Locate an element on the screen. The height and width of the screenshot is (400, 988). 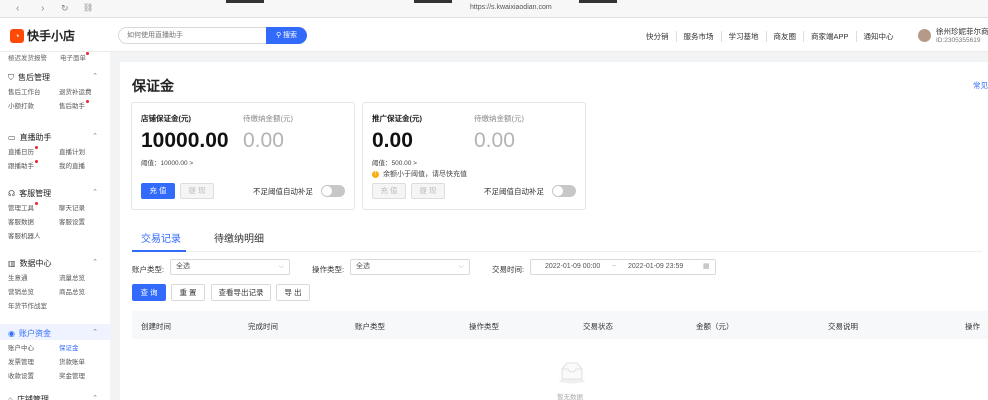
sidebar-group-header: ▥ 数据中心 is located at coordinates (30, 263).